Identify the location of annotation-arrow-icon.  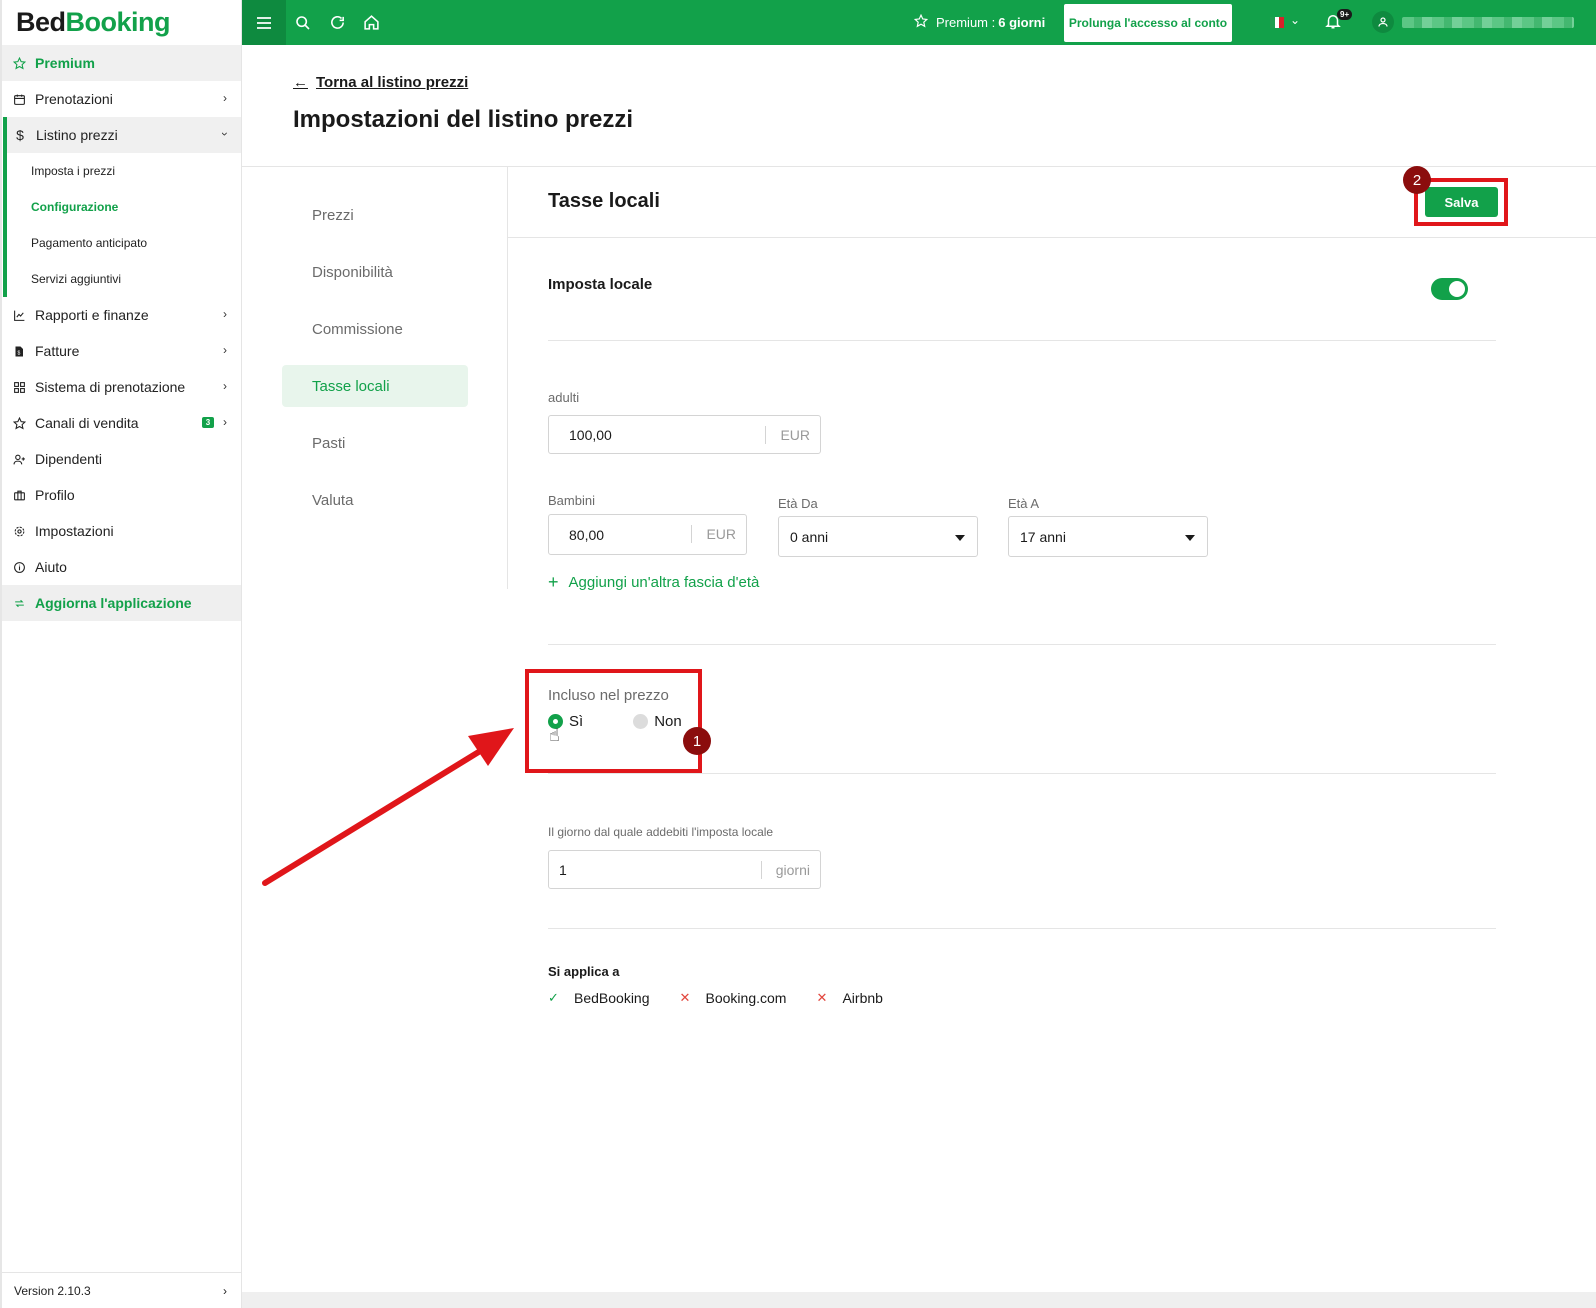
(388, 807).